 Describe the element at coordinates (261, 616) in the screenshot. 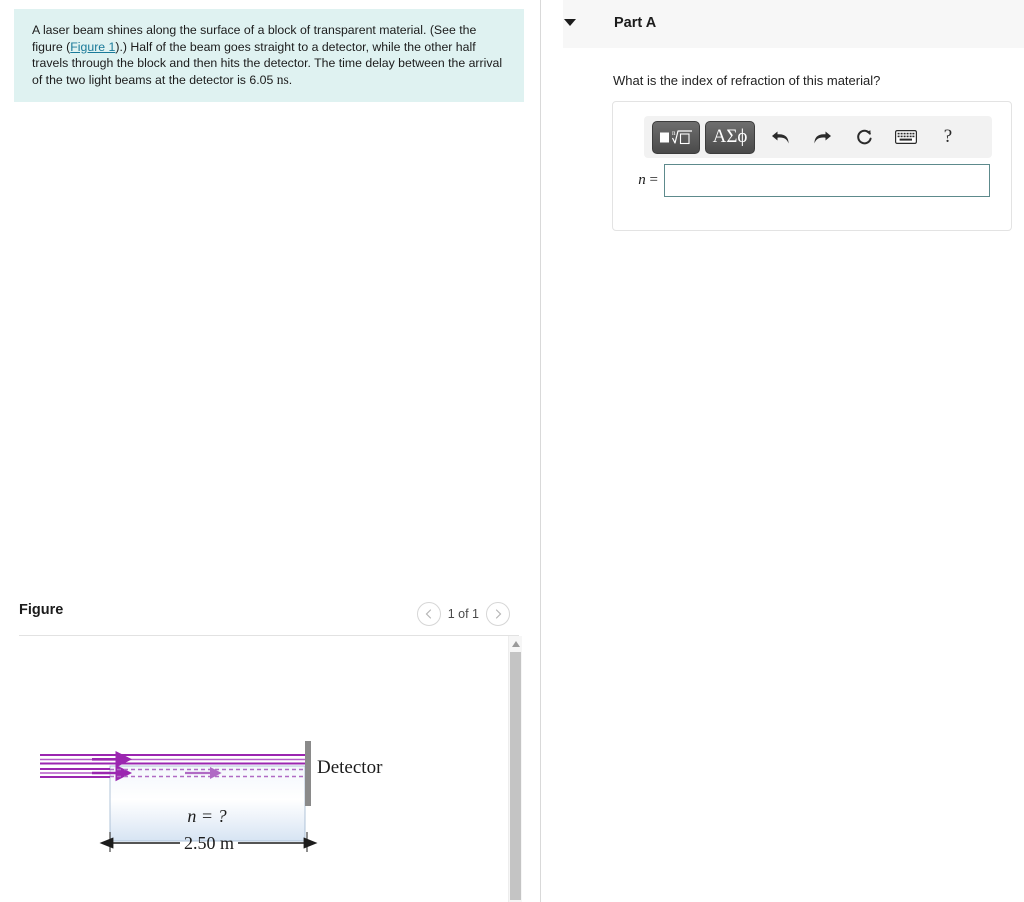

I see `figure-header: Figure 1 of 1` at that location.